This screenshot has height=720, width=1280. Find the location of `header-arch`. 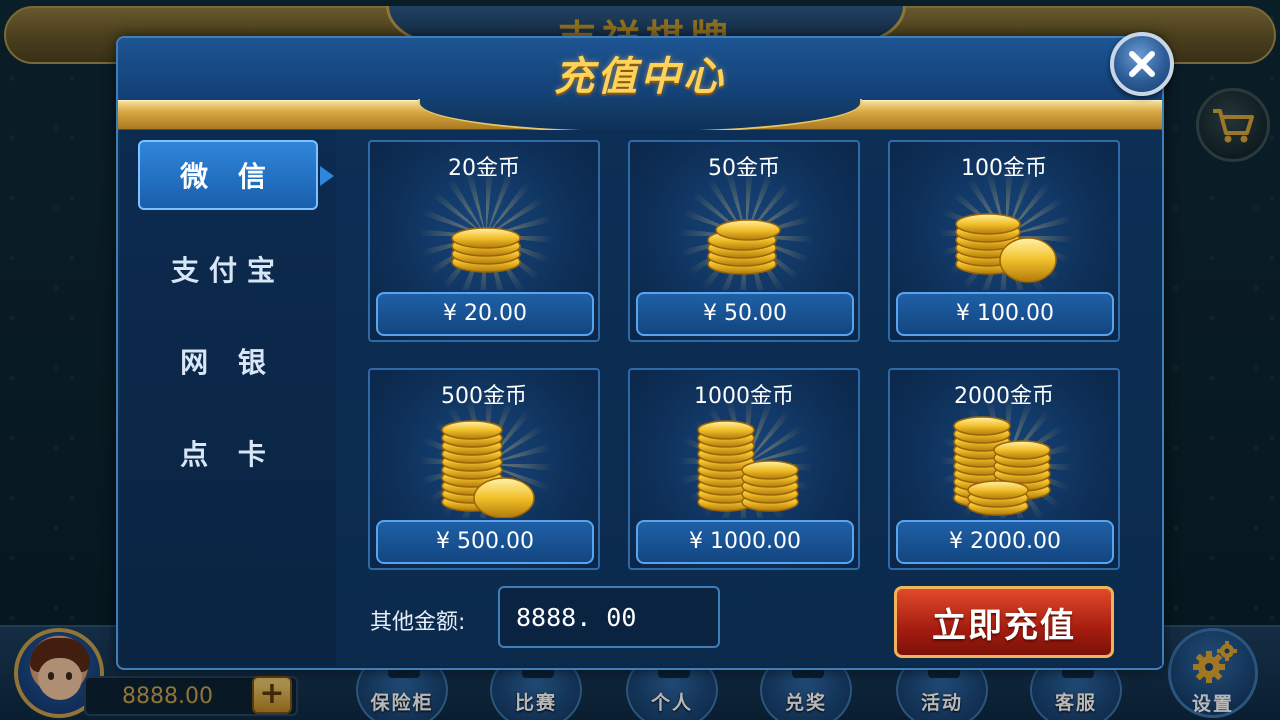

header-arch is located at coordinates (640, 116).